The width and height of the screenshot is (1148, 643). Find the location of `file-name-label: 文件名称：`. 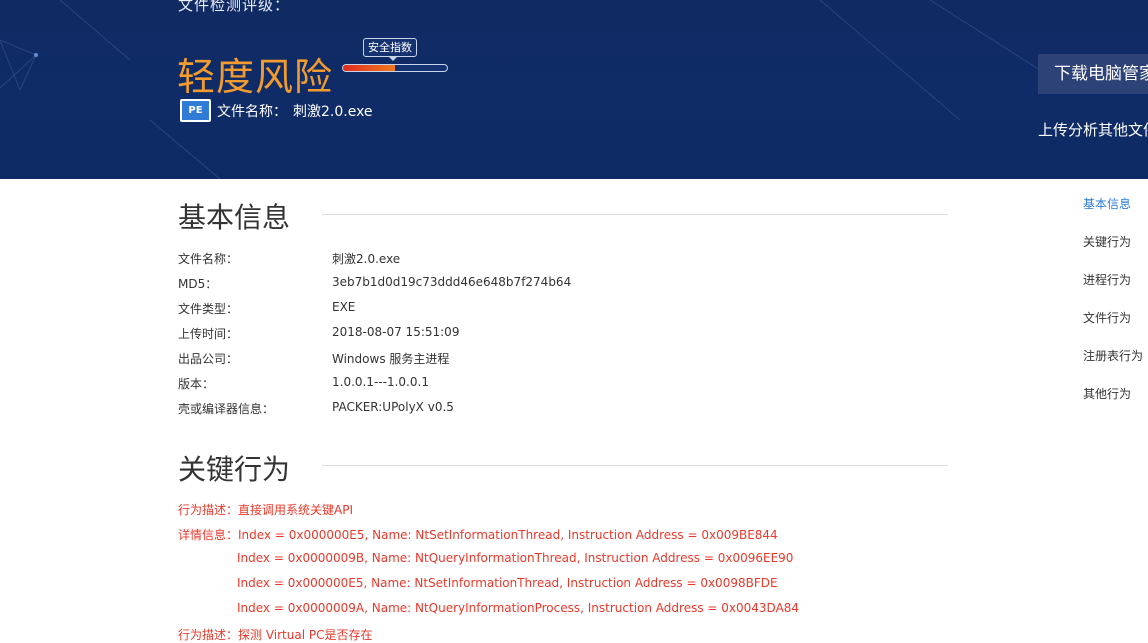

file-name-label: 文件名称： is located at coordinates (252, 111).